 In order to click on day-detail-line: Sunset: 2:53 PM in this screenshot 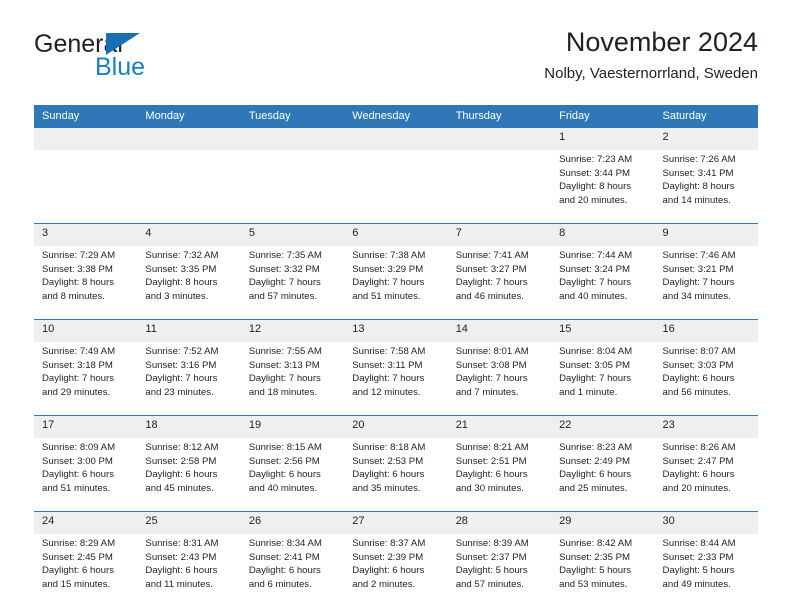, I will do `click(388, 461)`.